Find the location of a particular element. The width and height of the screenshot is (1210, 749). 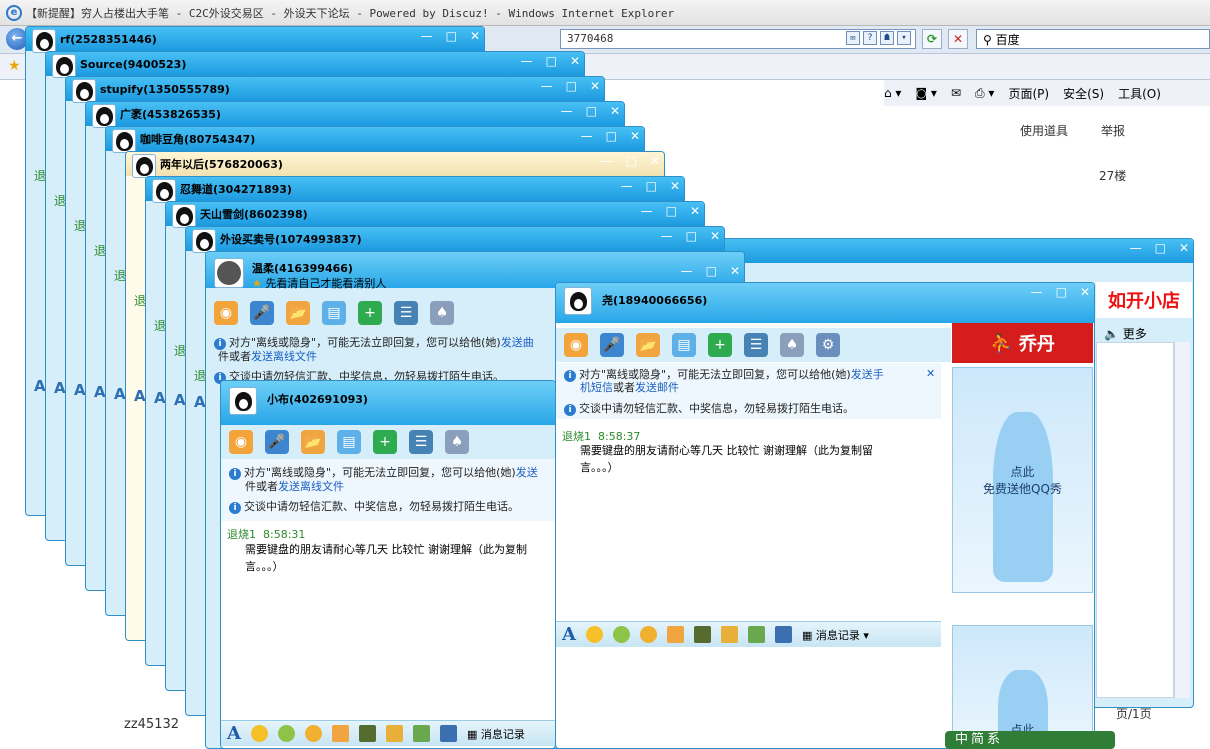

image-icon is located at coordinates (702, 634).